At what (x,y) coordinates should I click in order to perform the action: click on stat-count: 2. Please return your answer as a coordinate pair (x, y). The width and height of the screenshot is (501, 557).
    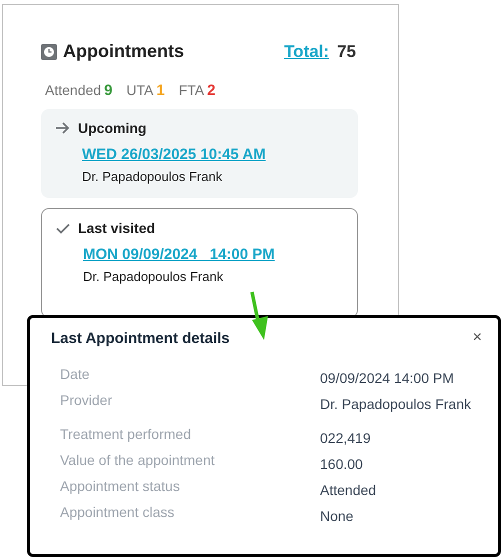
    Looking at the image, I should click on (211, 90).